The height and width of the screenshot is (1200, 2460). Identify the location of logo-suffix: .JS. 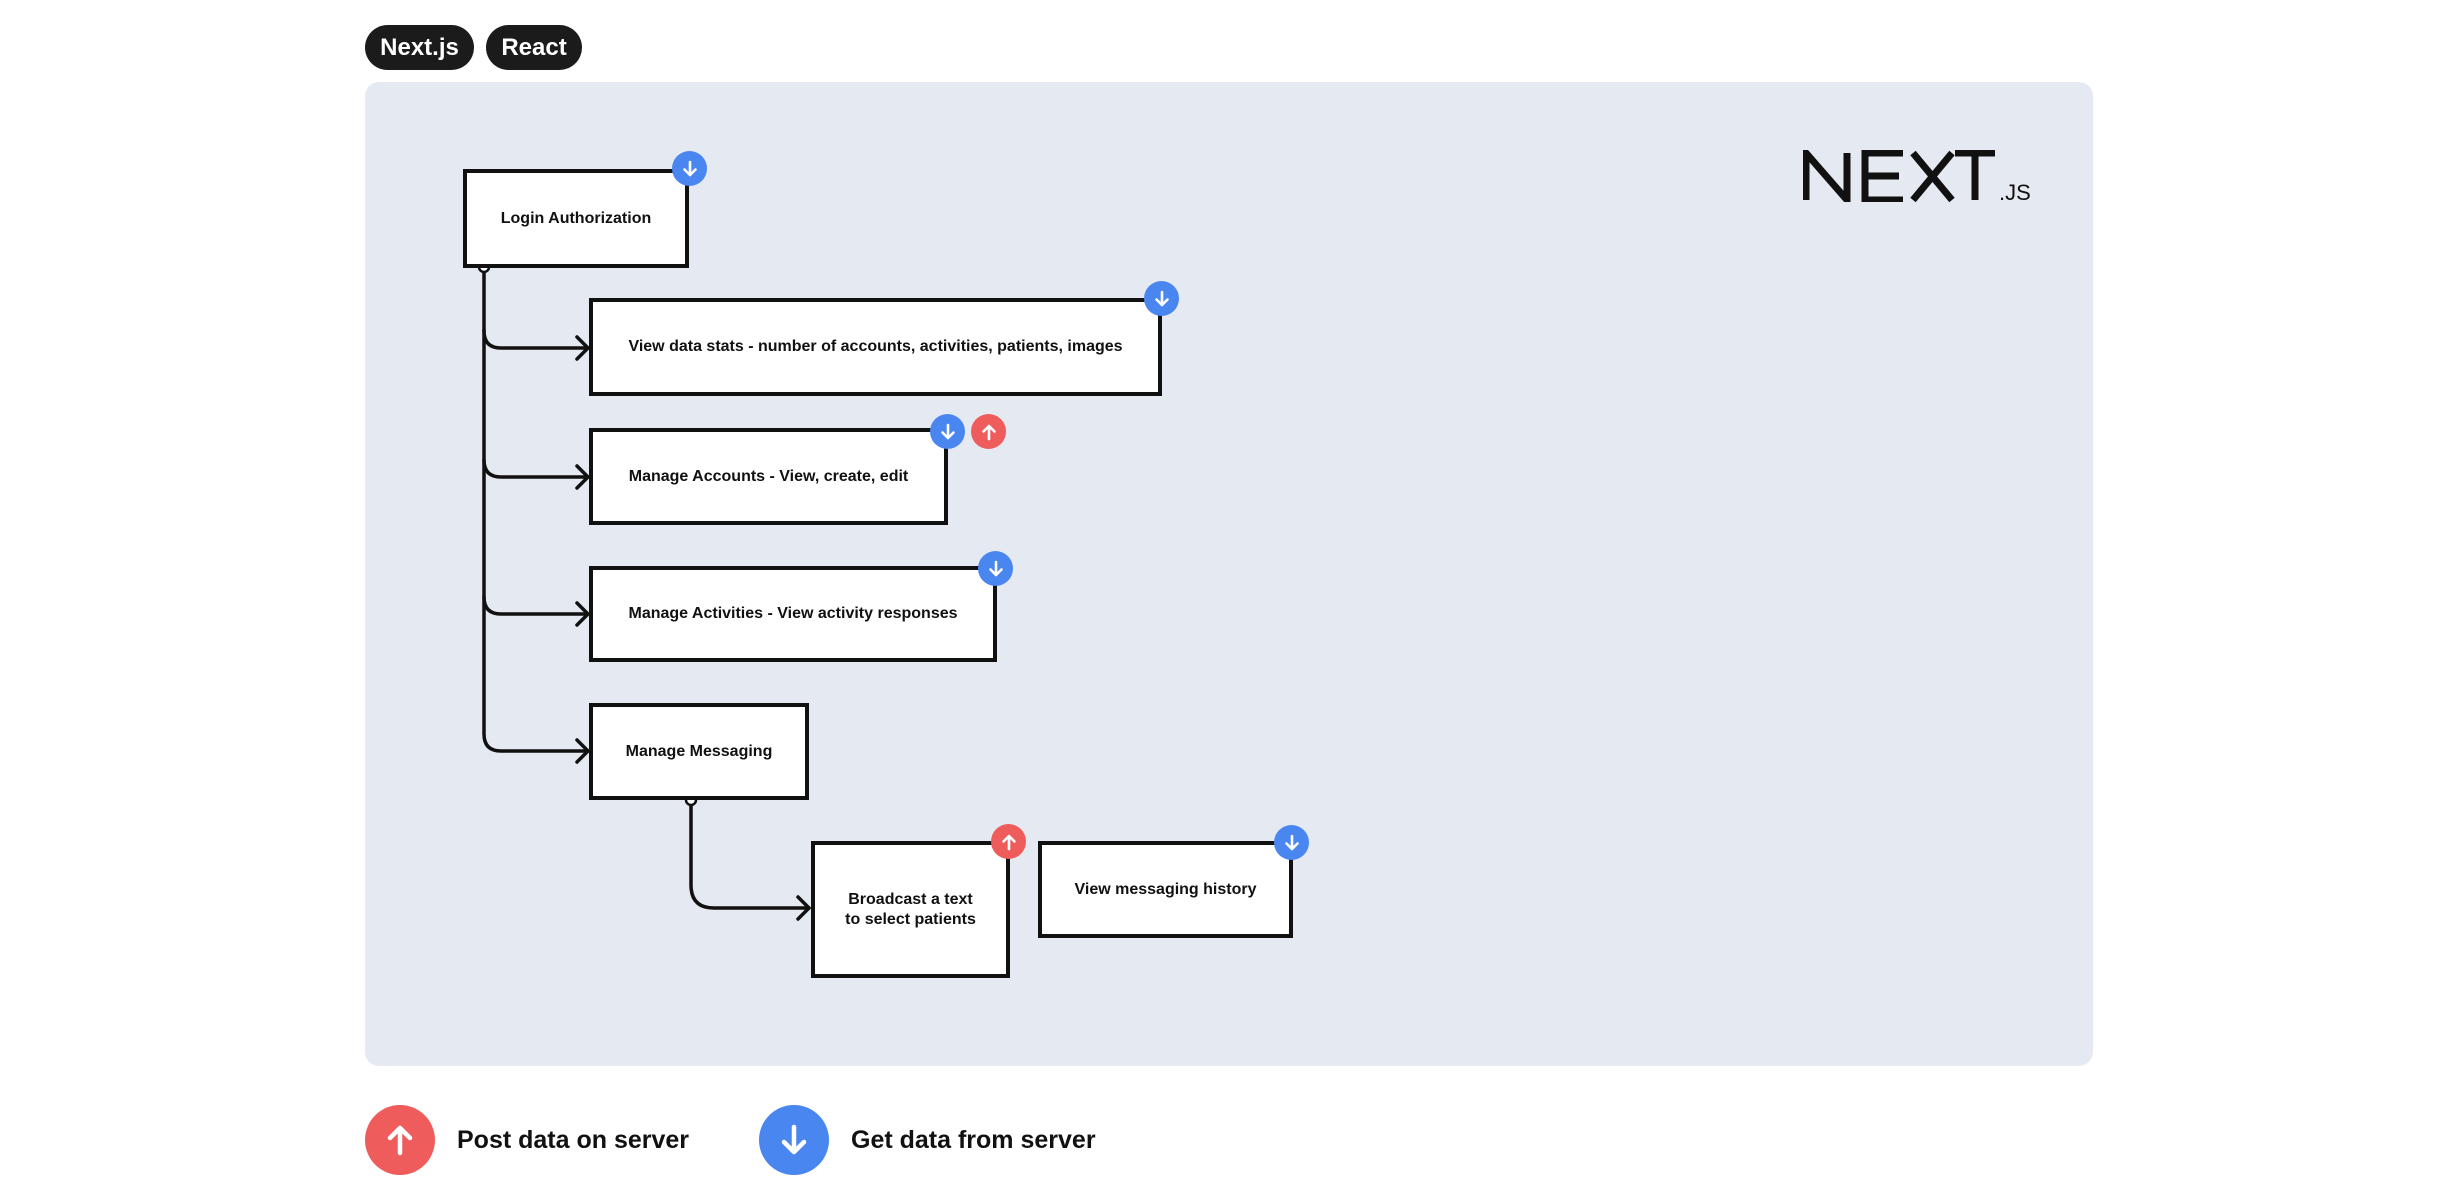
(2015, 191).